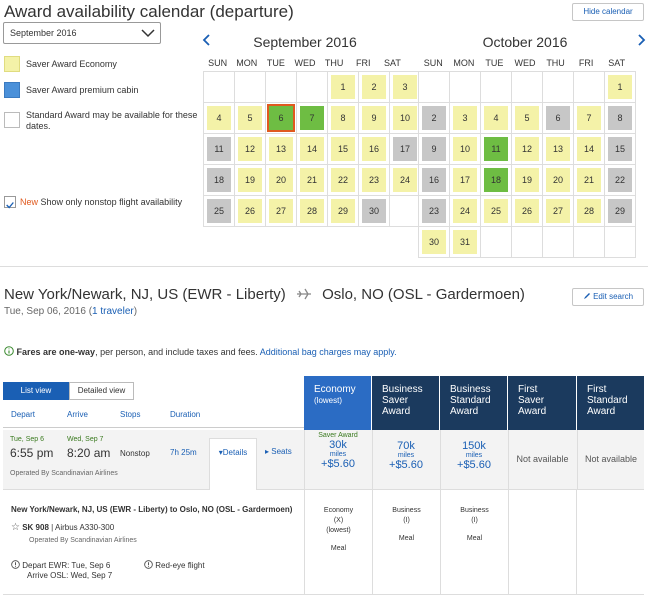  What do you see at coordinates (620, 118) in the screenshot?
I see `calendar-day-oct-8: 8` at bounding box center [620, 118].